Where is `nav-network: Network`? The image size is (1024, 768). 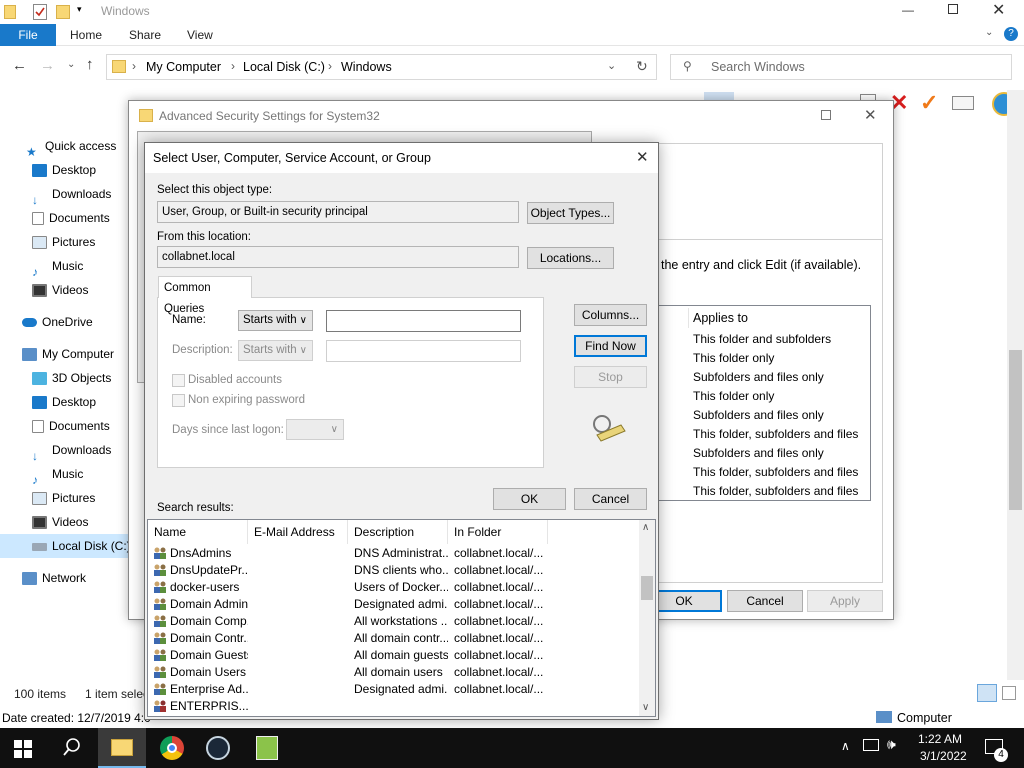 nav-network: Network is located at coordinates (54, 578).